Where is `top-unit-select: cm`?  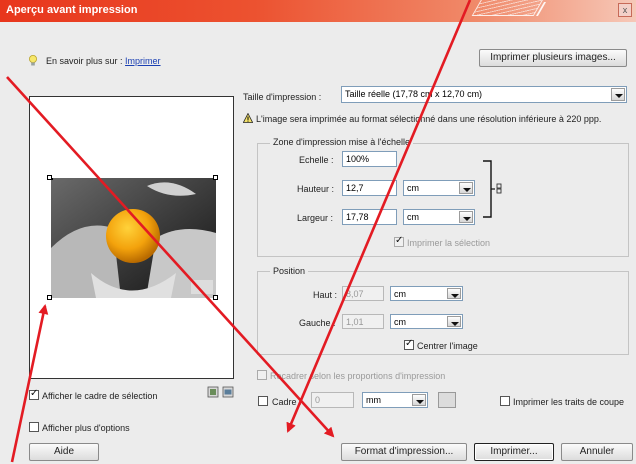
top-unit-select: cm is located at coordinates (426, 293).